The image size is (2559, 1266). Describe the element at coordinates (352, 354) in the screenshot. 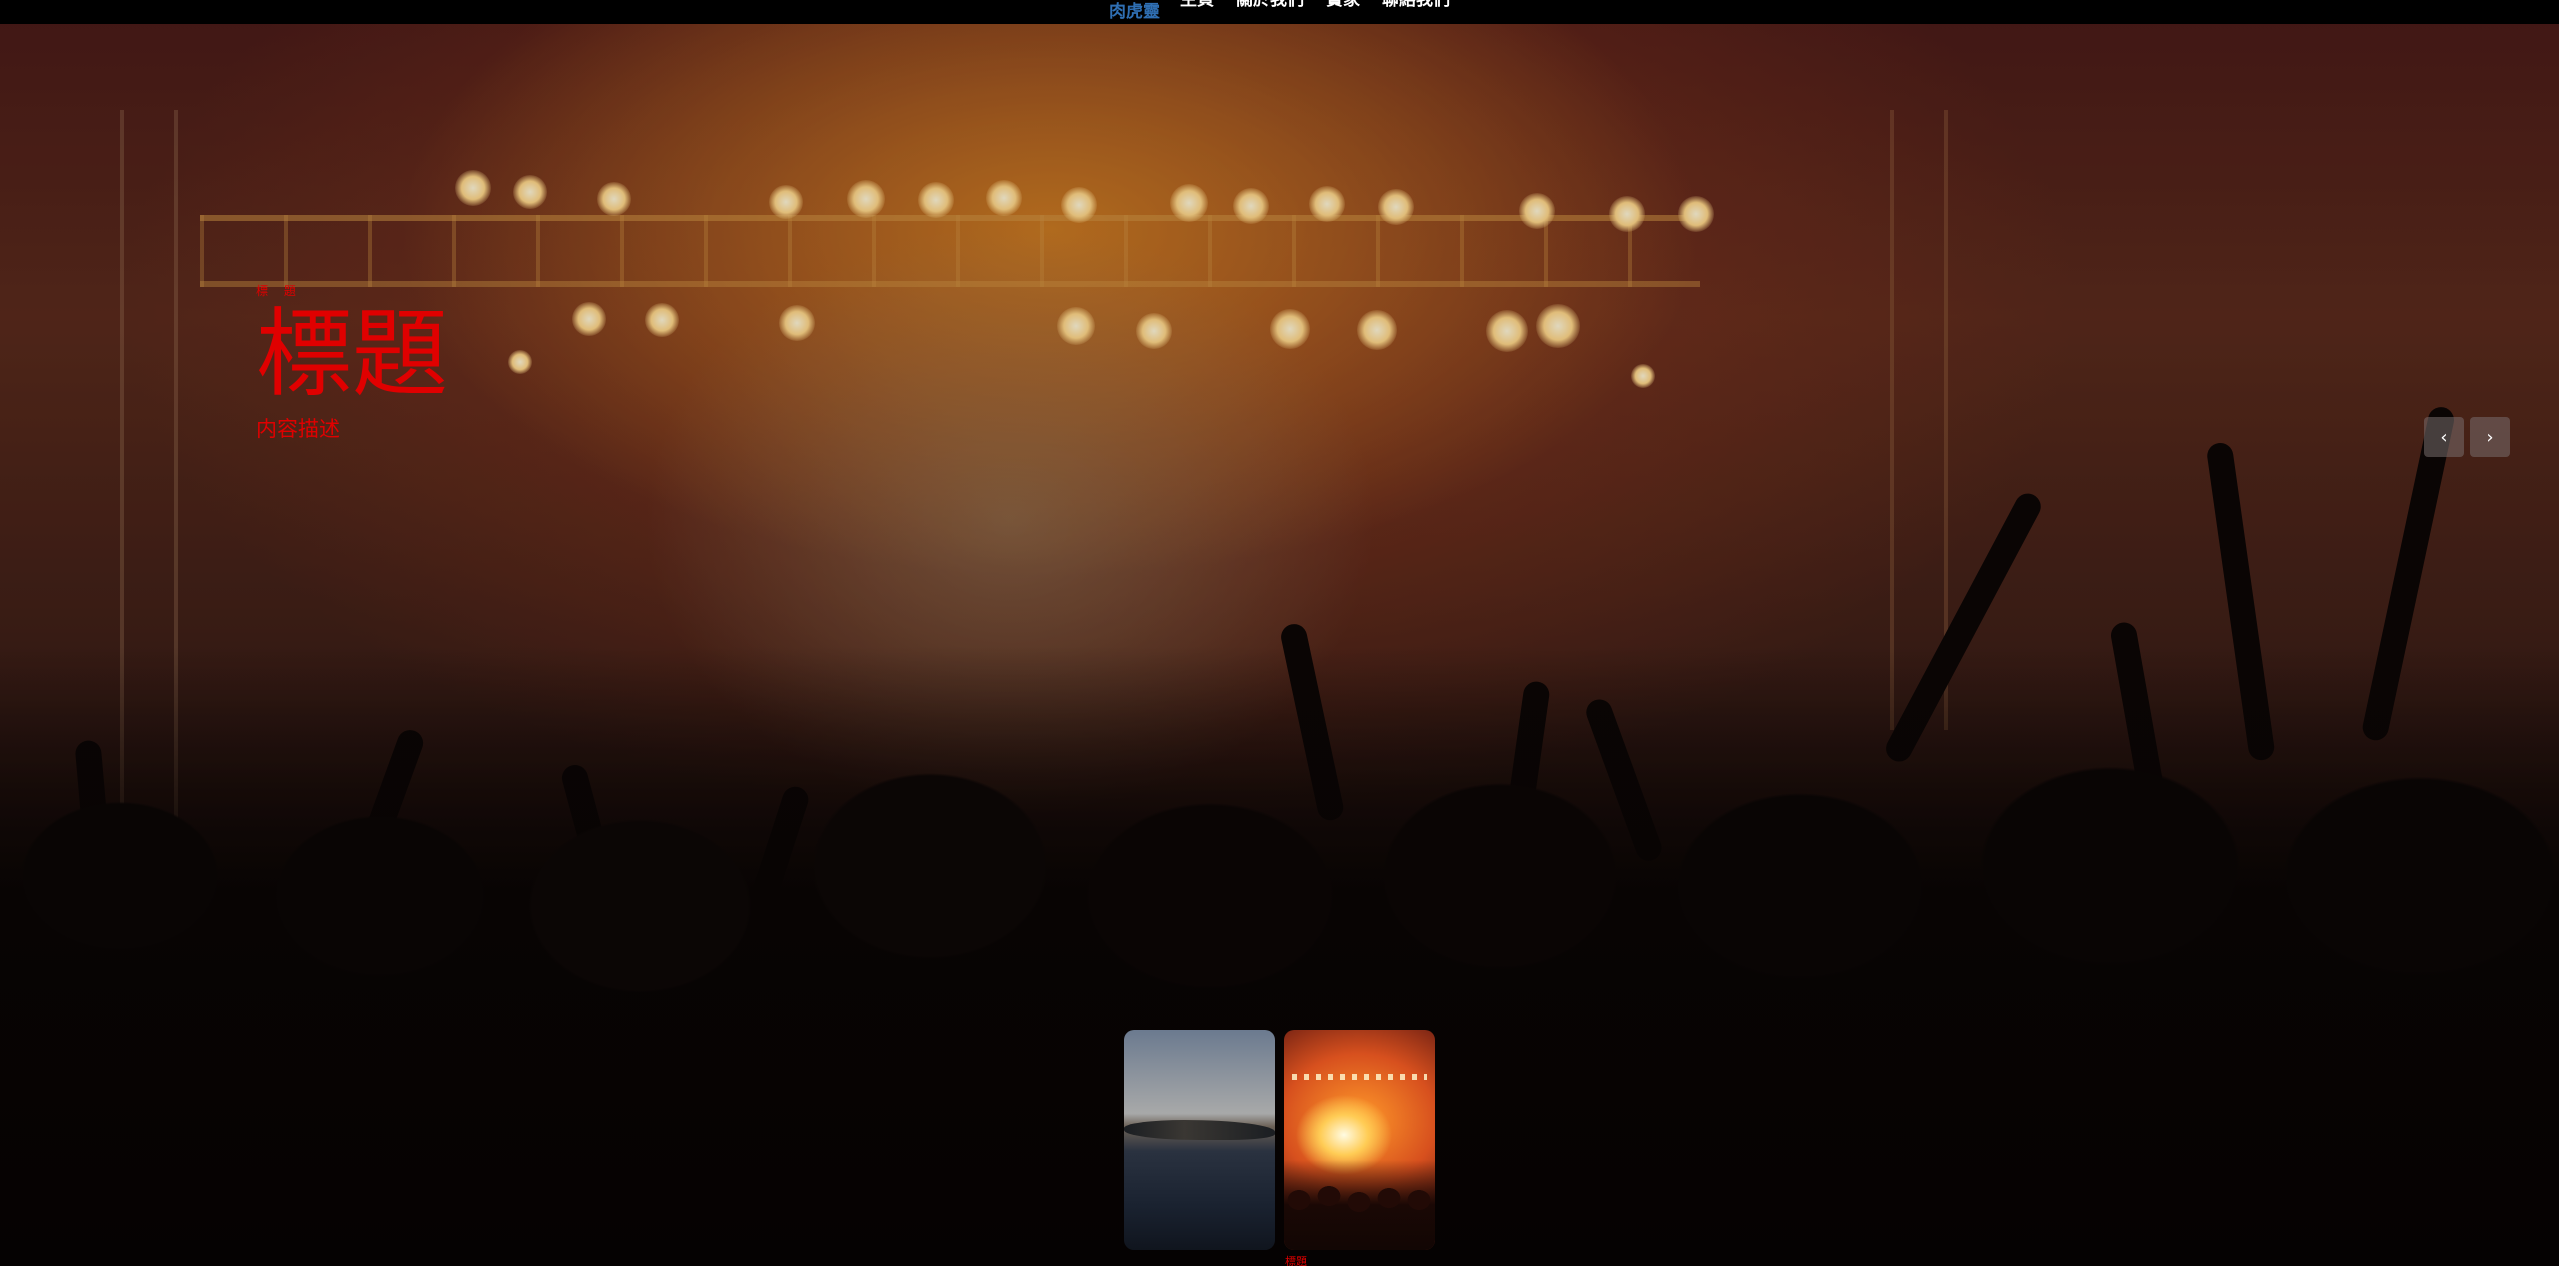

I see `hero-title: 標題` at that location.